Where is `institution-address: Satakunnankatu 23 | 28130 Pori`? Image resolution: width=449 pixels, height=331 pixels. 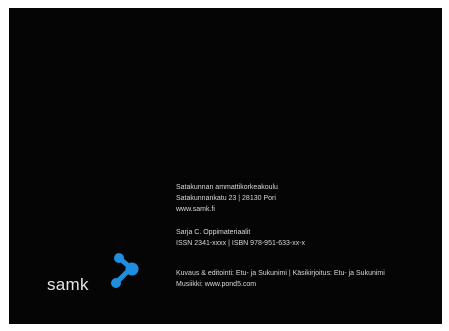 institution-address: Satakunnankatu 23 | 28130 Pori is located at coordinates (226, 198).